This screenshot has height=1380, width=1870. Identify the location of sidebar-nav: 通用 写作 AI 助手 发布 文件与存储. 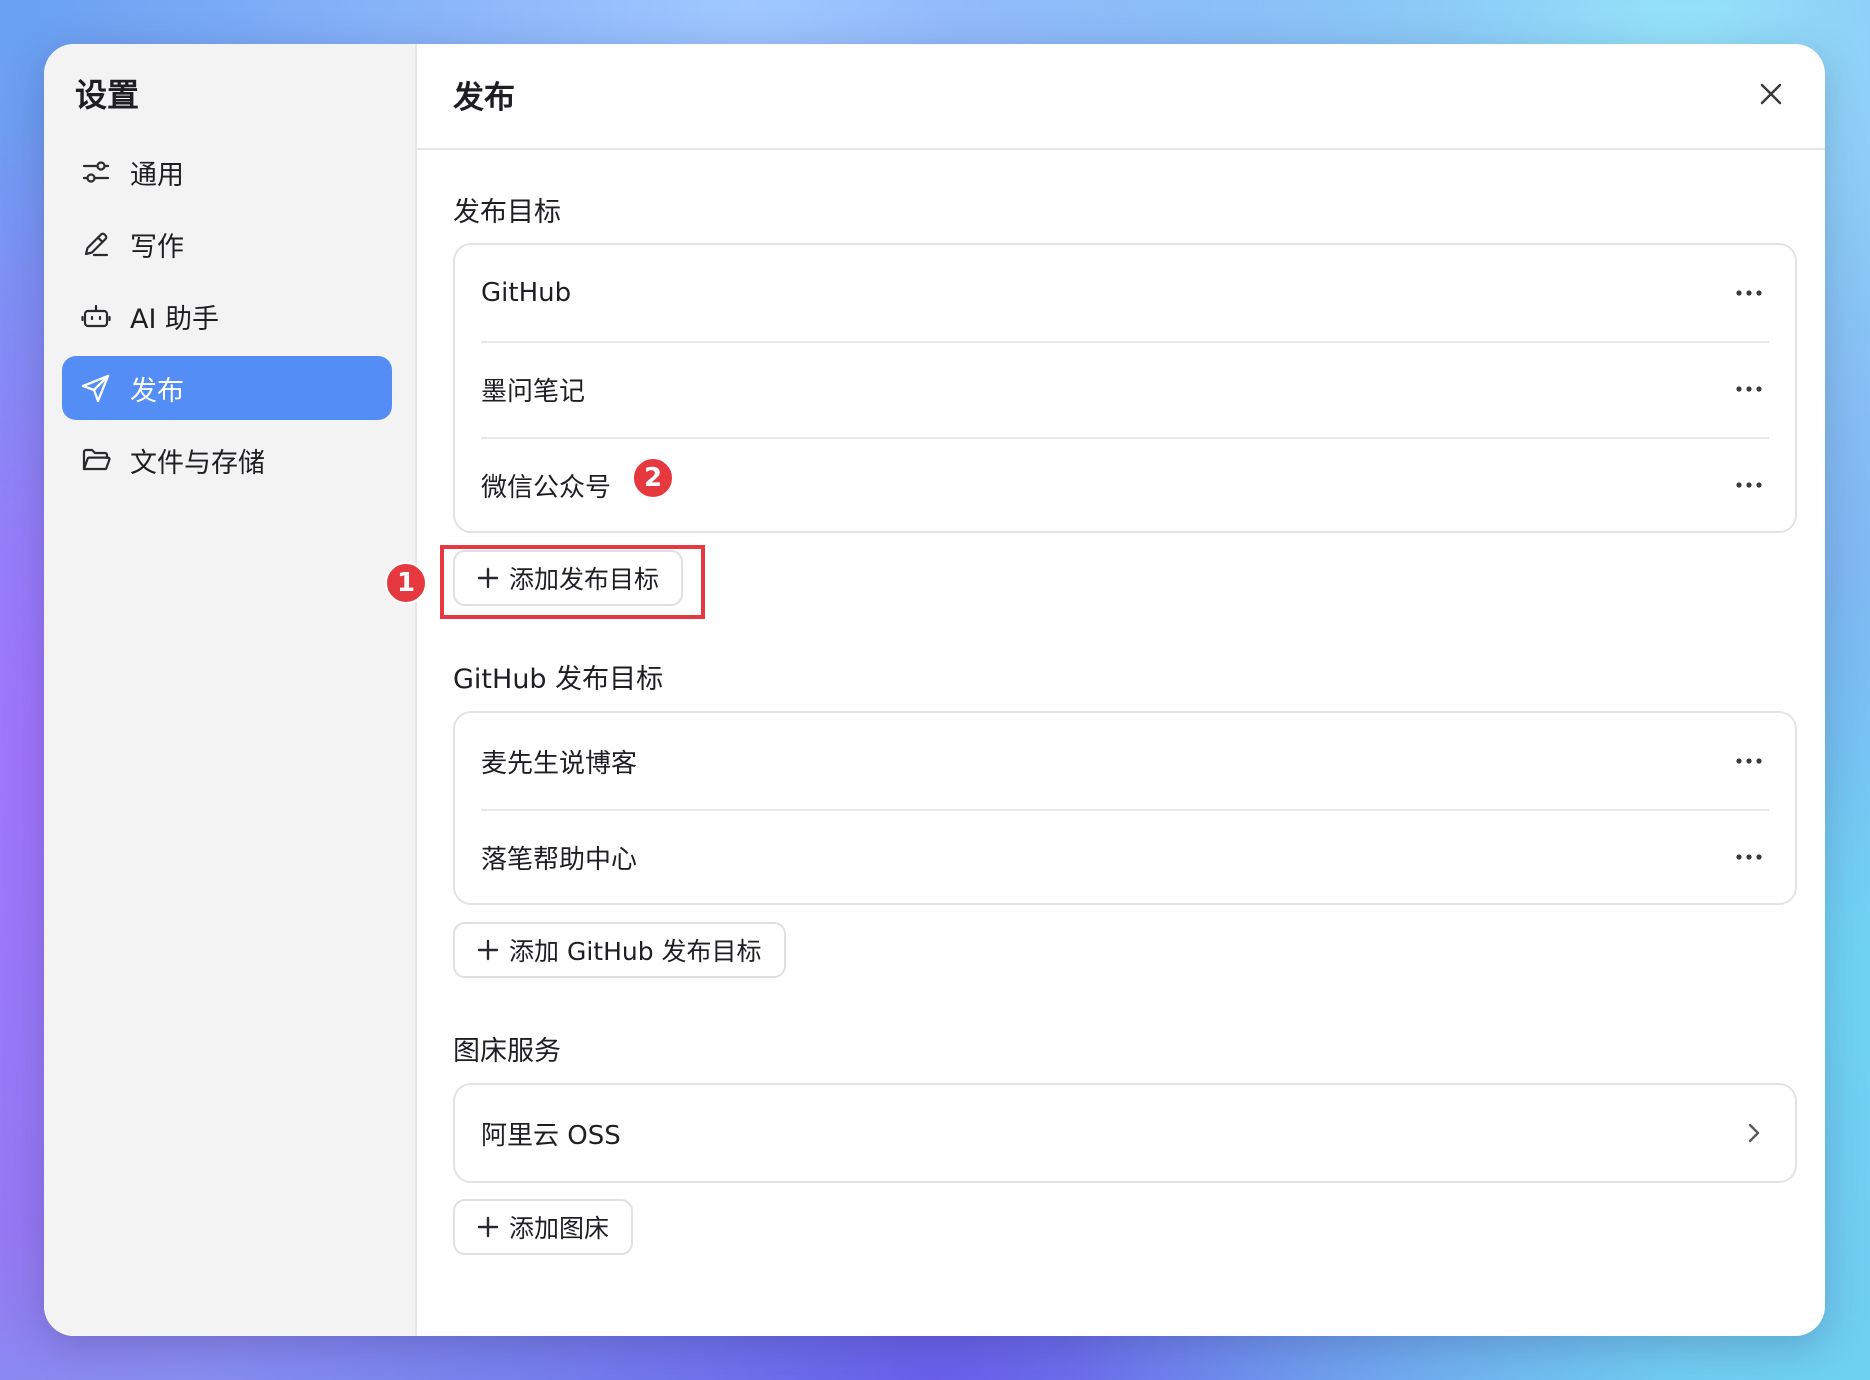
(227, 320).